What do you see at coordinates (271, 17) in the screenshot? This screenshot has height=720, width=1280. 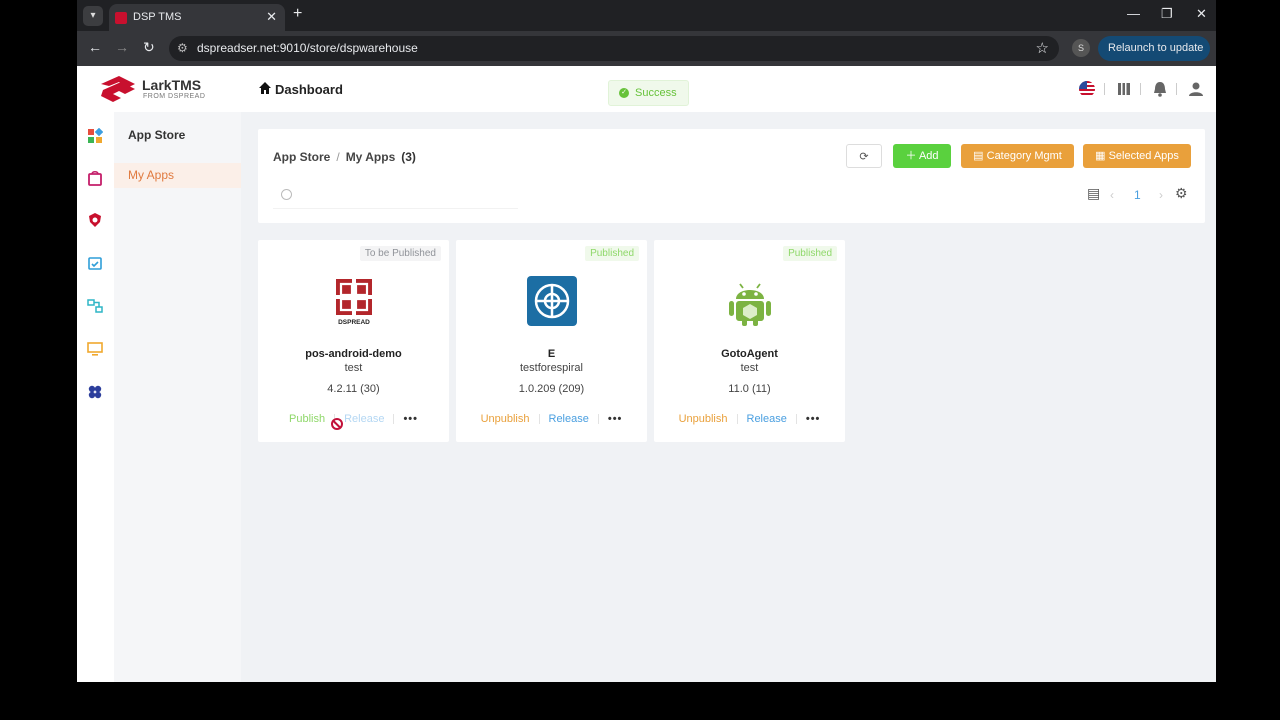 I see `tab-close-icon: ✕` at bounding box center [271, 17].